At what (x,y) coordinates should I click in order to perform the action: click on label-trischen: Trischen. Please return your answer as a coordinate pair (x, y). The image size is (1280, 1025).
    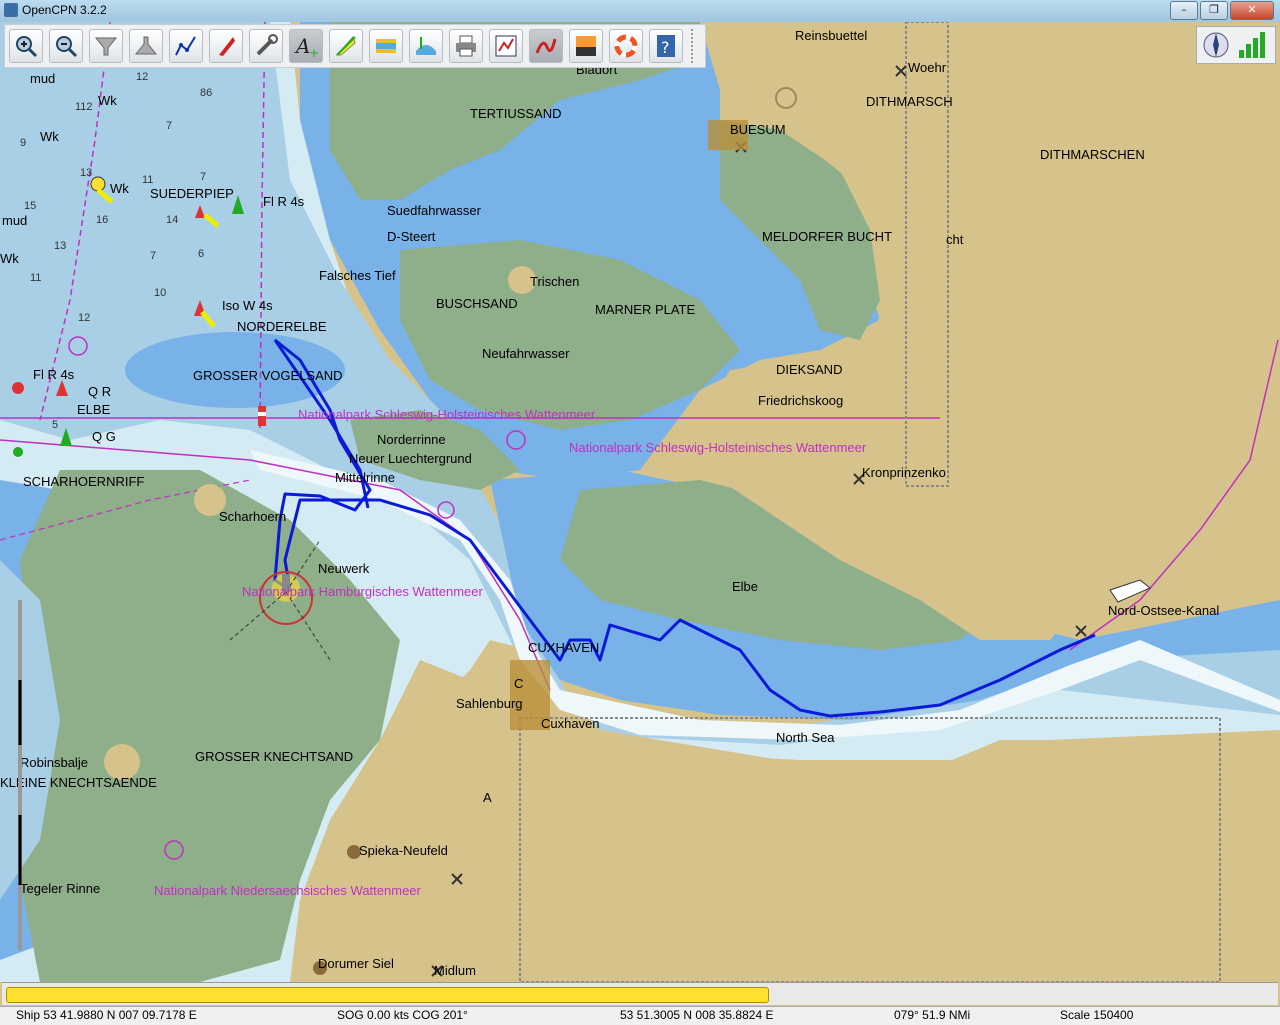
    Looking at the image, I should click on (554, 281).